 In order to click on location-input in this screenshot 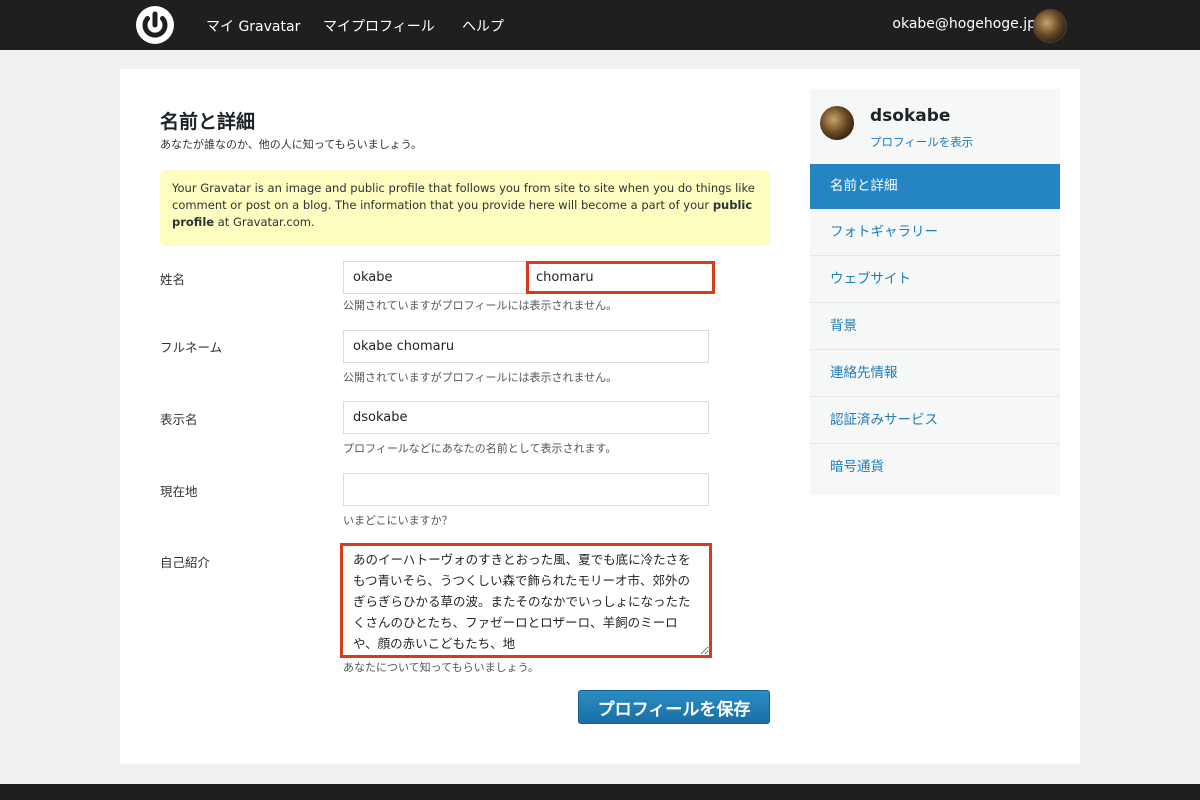, I will do `click(526, 489)`.